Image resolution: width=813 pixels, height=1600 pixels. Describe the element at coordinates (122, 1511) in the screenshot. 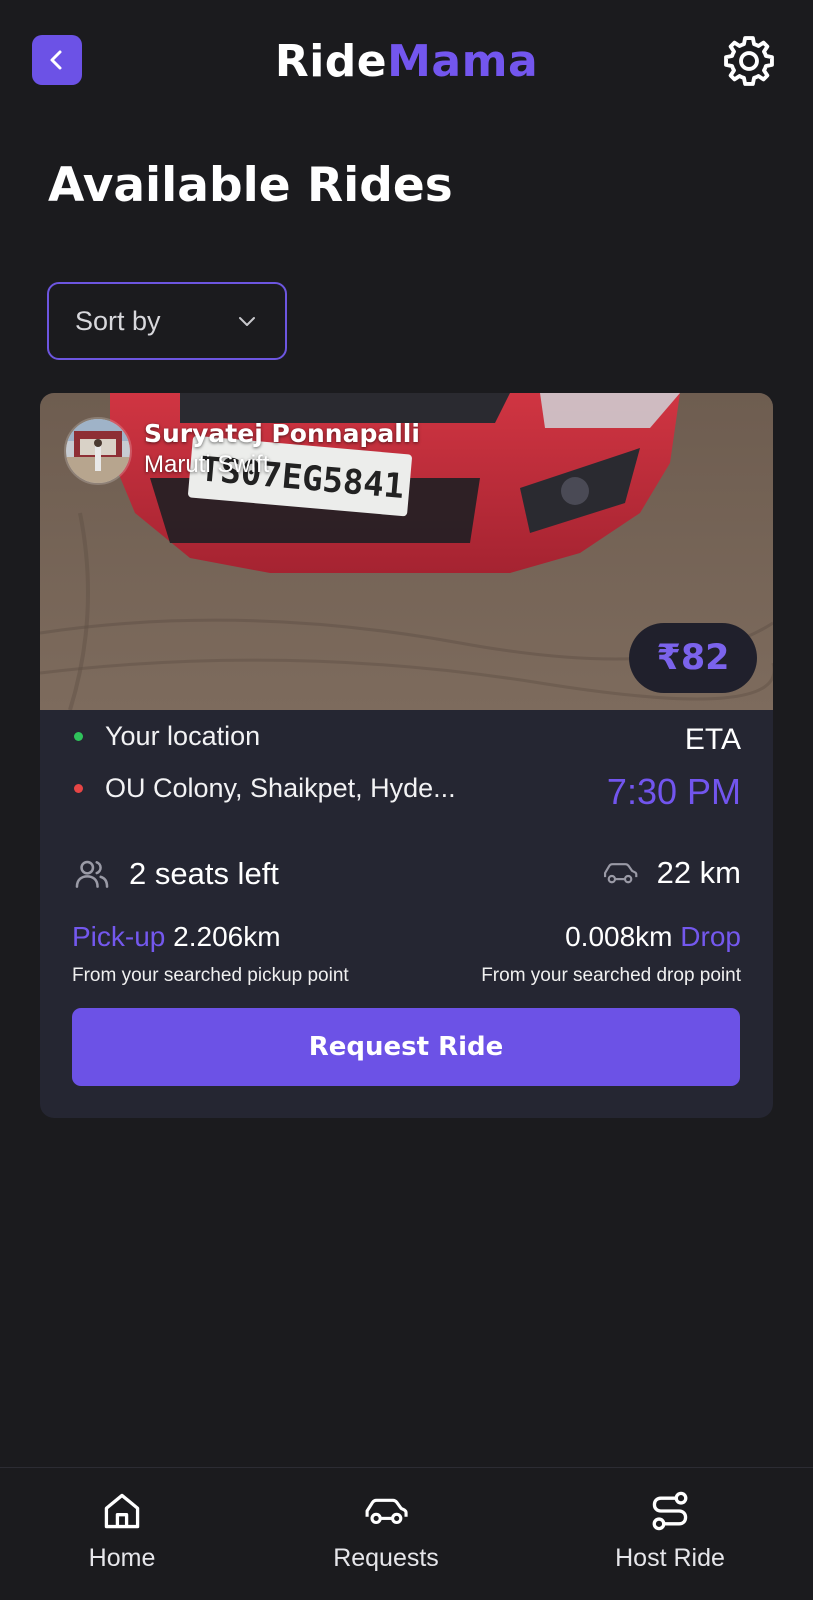

I see `home-icon` at that location.